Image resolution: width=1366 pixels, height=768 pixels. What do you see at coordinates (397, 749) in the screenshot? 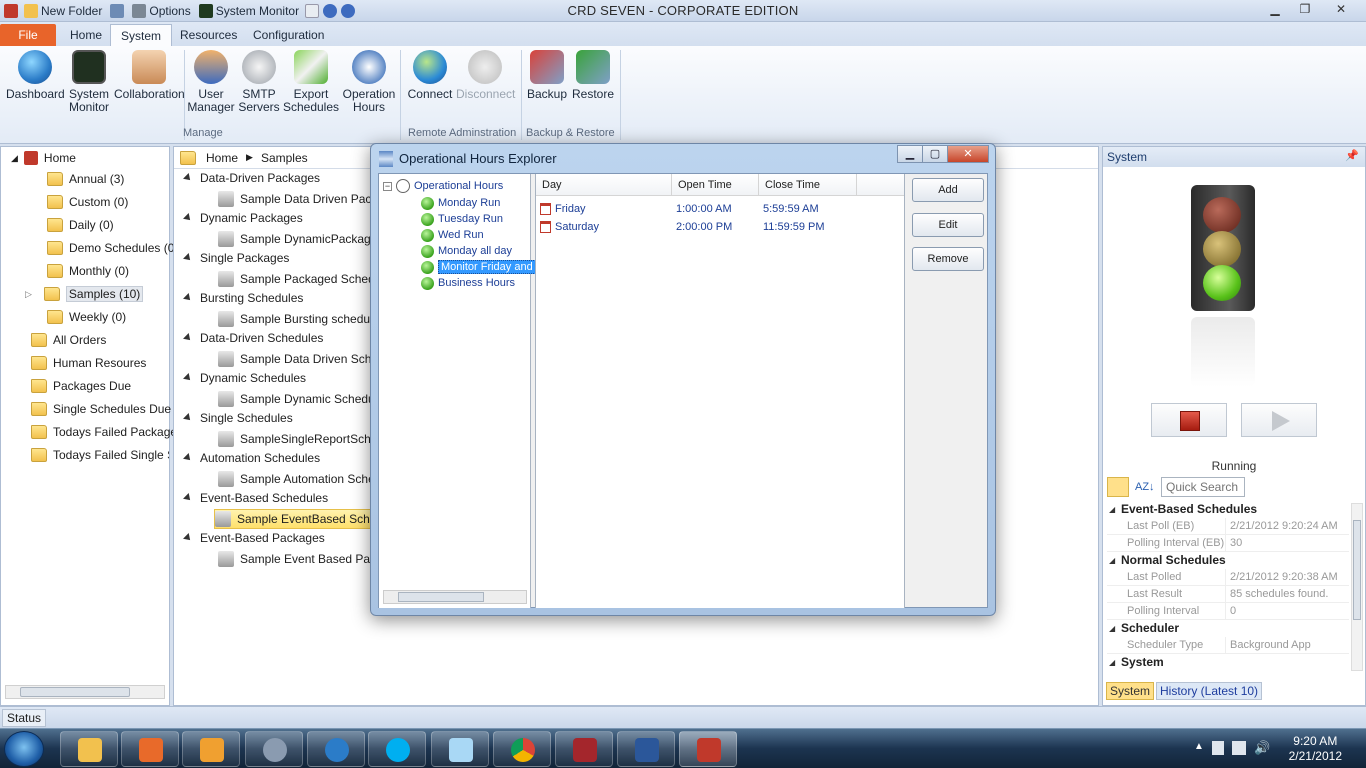
I see `taskbar-skype` at bounding box center [397, 749].